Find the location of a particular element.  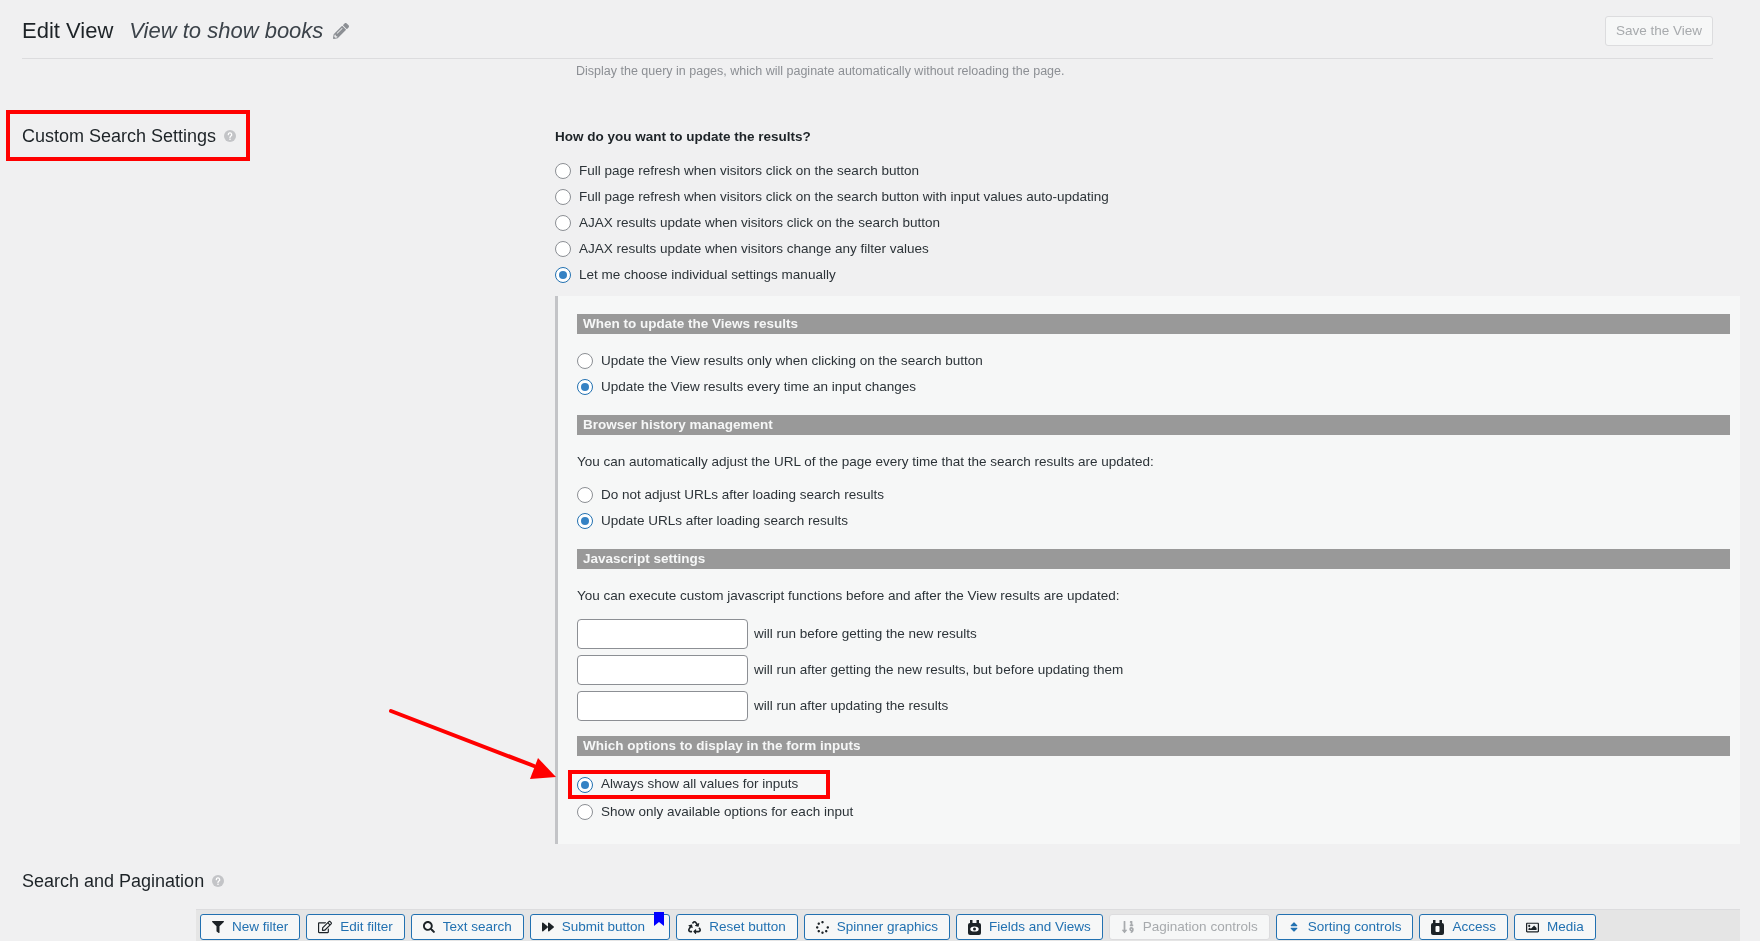

option-label: Update URLs after loading search results is located at coordinates (724, 520).